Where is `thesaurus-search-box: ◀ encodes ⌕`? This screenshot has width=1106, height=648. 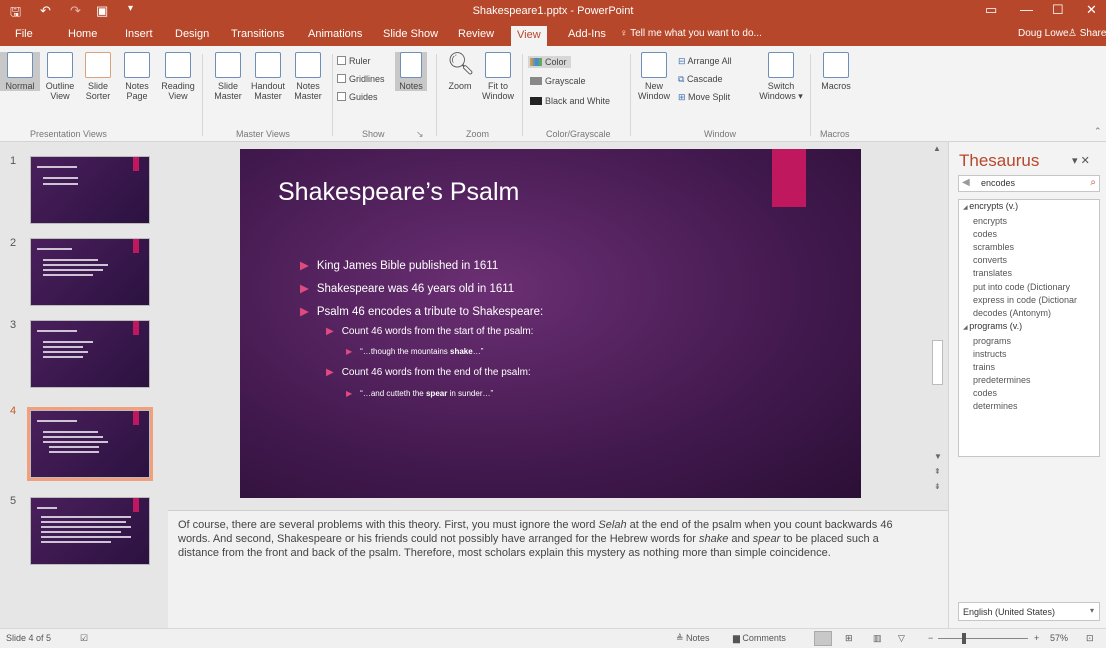
thesaurus-search-box: ◀ encodes ⌕ is located at coordinates (1029, 183).